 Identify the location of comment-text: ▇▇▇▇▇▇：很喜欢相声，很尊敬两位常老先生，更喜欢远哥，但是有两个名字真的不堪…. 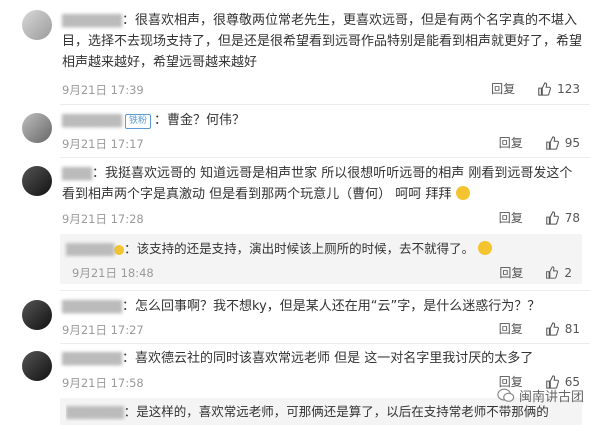
(322, 41).